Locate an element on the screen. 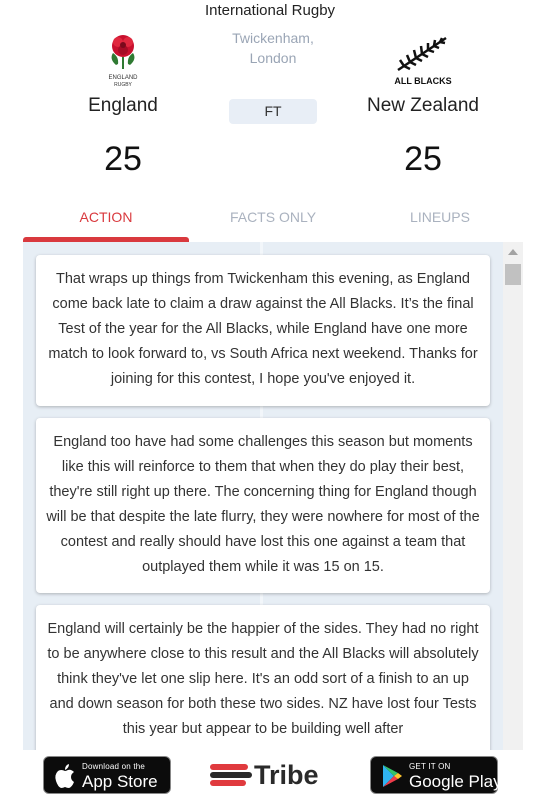 This screenshot has width=540, height=804. all-blacks-crest: ALL BLACKS is located at coordinates (423, 61).